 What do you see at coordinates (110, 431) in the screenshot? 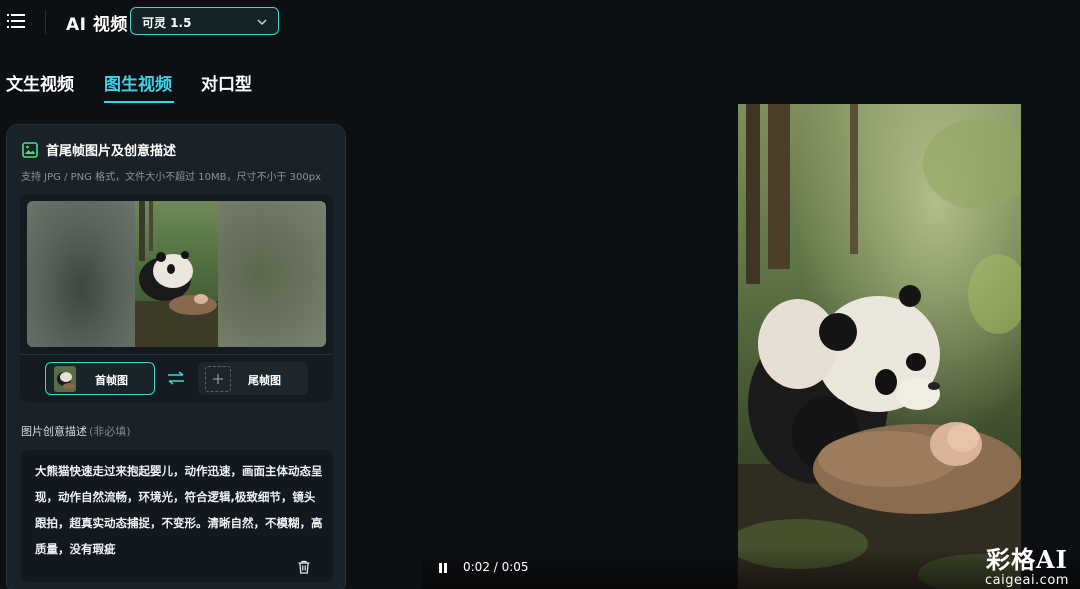
I see `optional-hint: (非必填)` at bounding box center [110, 431].